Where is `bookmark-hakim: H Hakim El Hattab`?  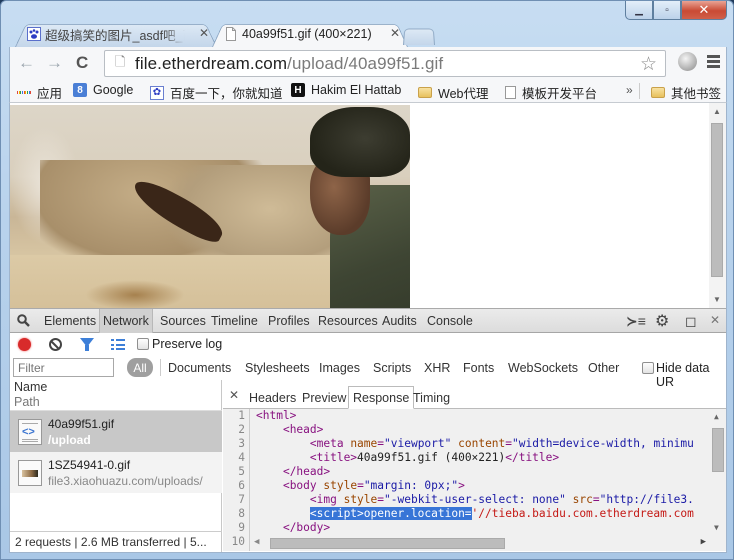 bookmark-hakim: H Hakim El Hattab is located at coordinates (346, 90).